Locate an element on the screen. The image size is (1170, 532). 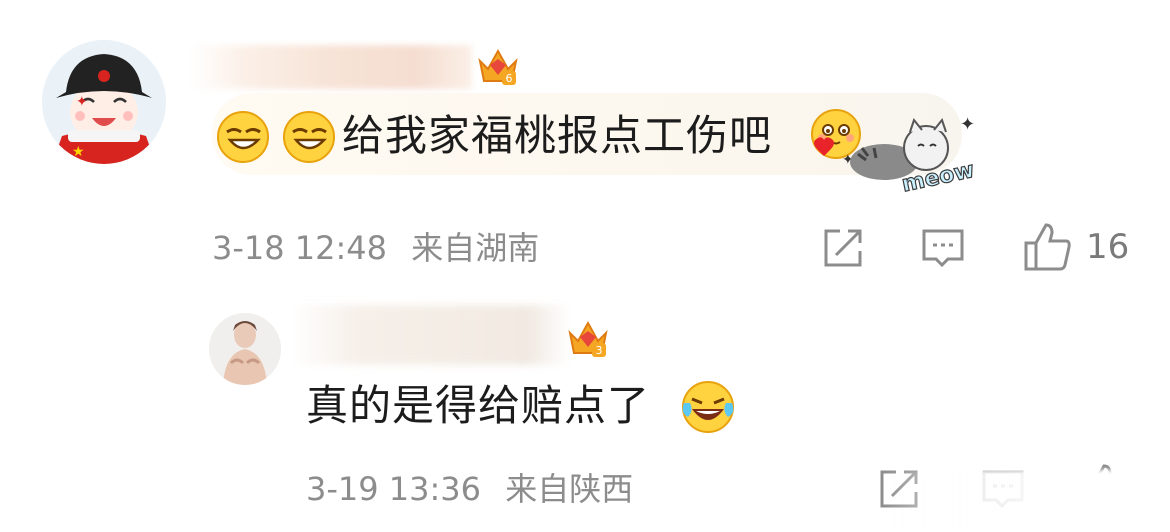
comment-location: 来自湖南 is located at coordinates (475, 248).